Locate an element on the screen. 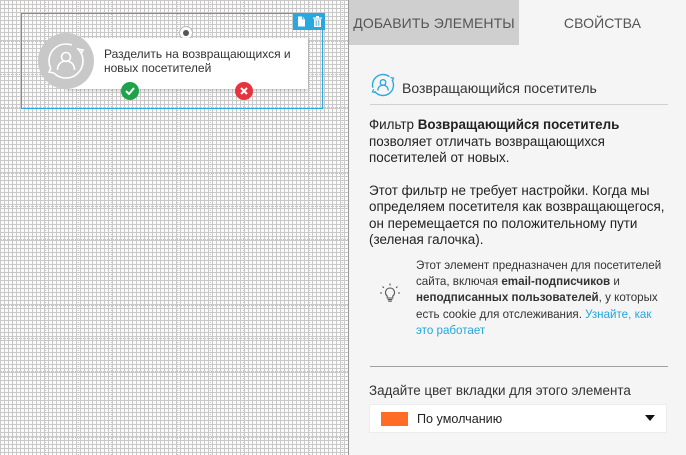  tab-color-select: По умолчанию is located at coordinates (518, 418).